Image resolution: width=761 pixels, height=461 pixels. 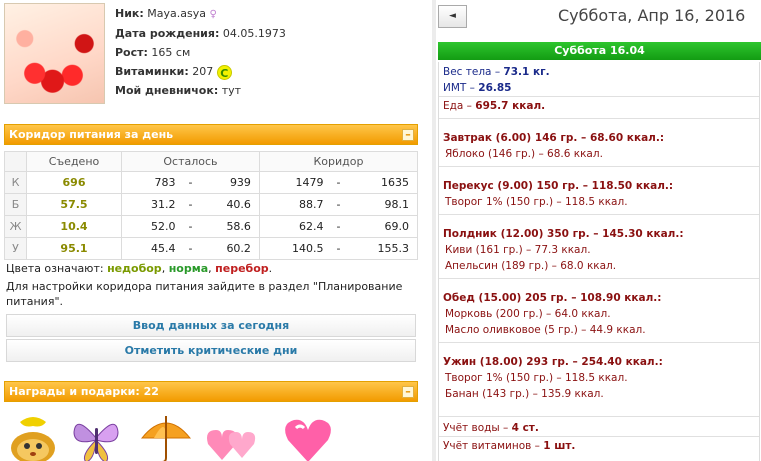 What do you see at coordinates (74, 248) in the screenshot?
I see `eaten-cell: 95.1` at bounding box center [74, 248].